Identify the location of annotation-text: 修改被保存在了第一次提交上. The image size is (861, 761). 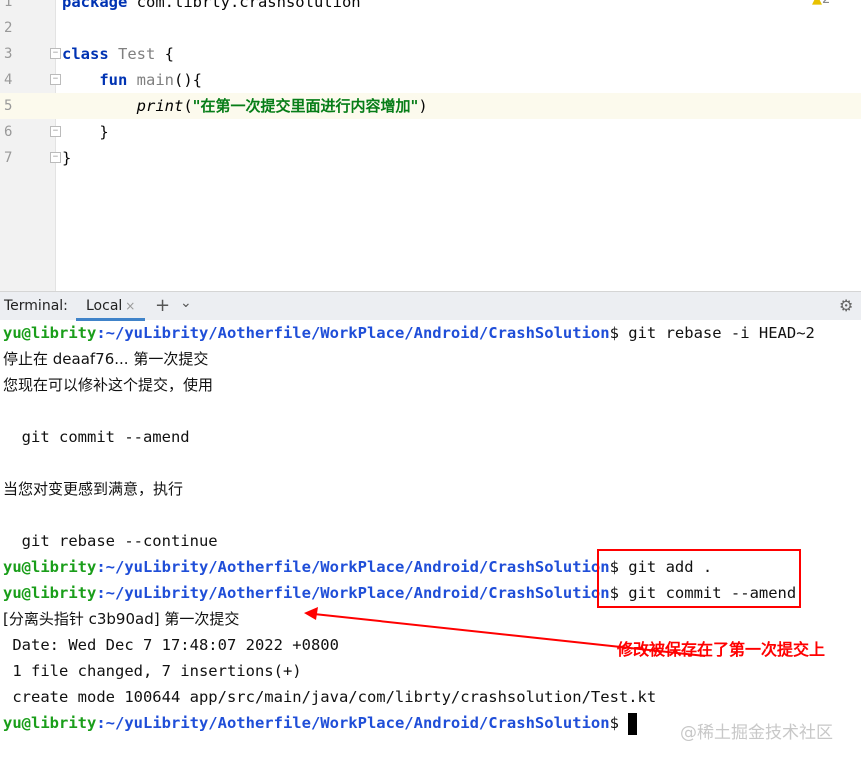
(721, 649).